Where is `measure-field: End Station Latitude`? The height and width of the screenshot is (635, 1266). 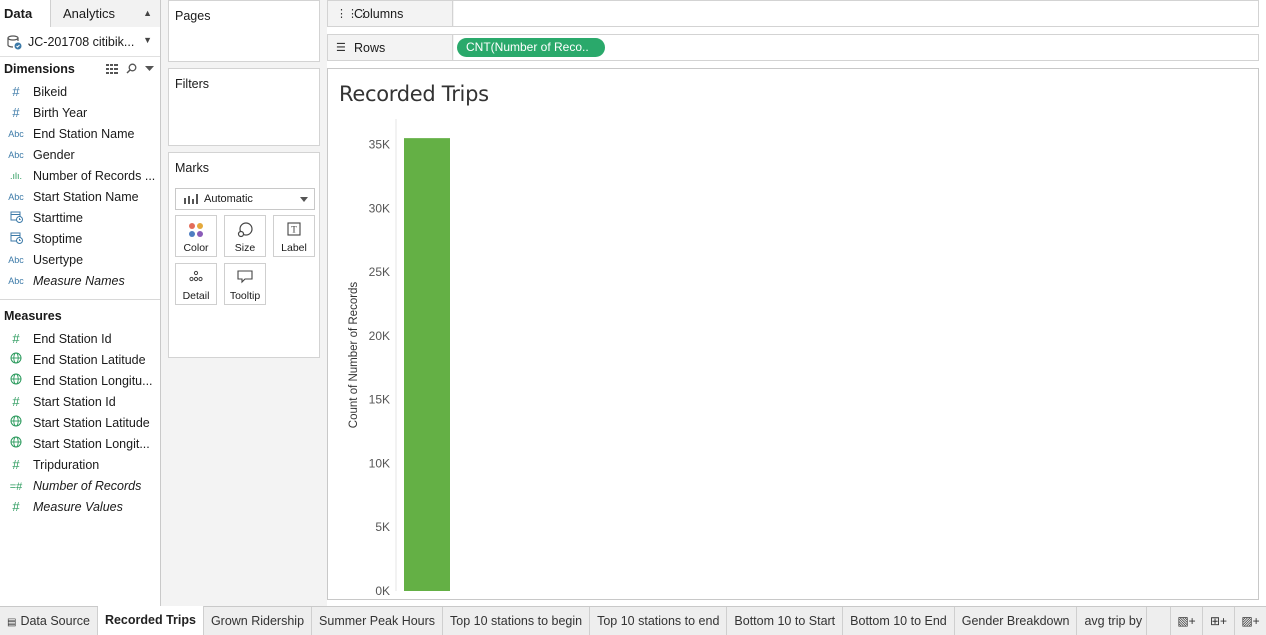 measure-field: End Station Latitude is located at coordinates (80, 359).